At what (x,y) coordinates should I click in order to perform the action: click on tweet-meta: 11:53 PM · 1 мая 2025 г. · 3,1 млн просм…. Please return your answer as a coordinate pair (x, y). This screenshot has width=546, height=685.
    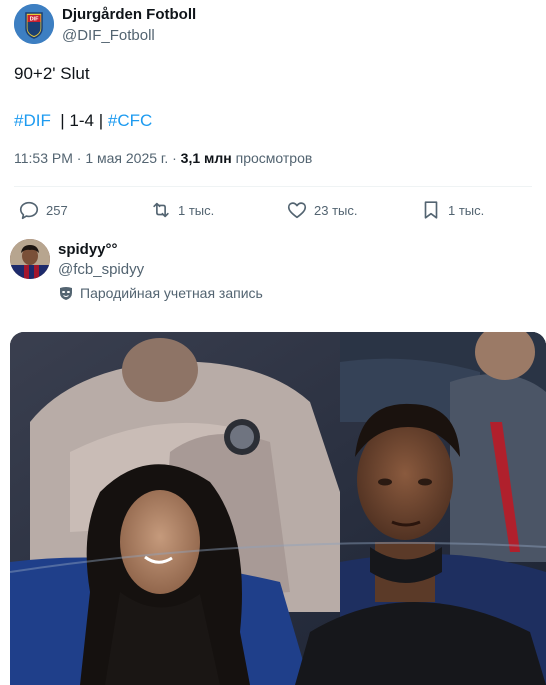
    Looking at the image, I should click on (163, 158).